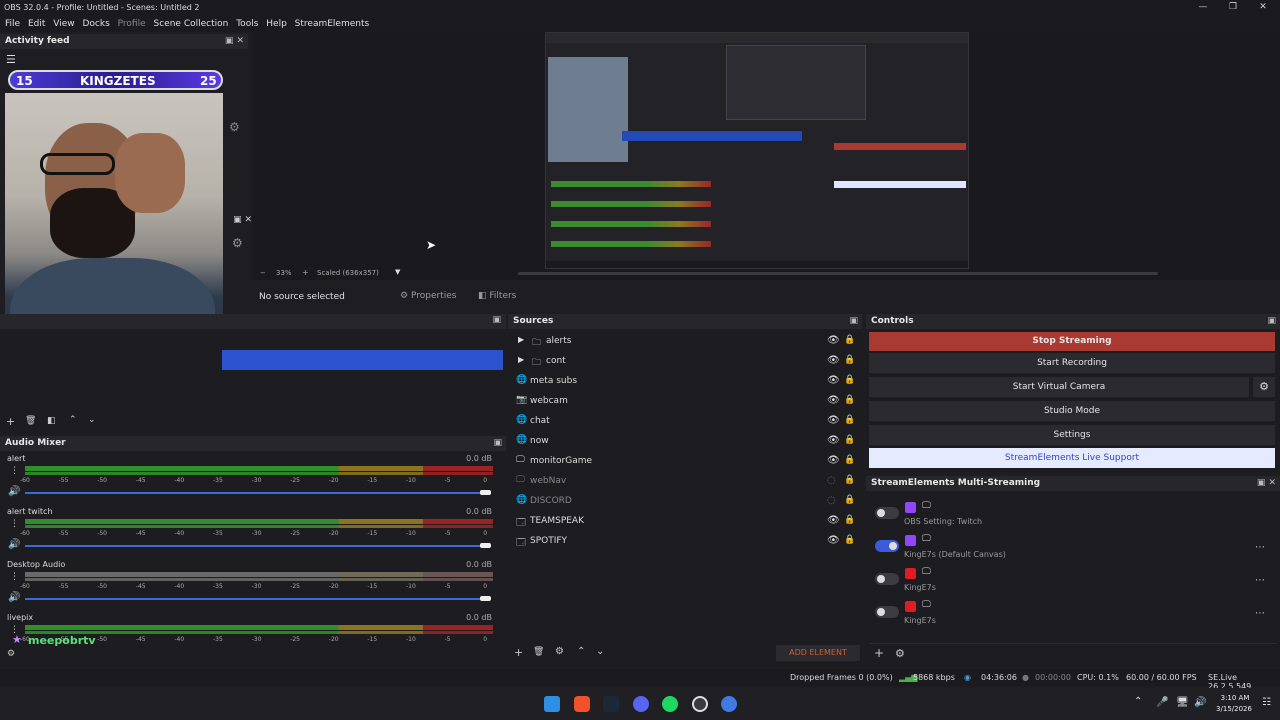 This screenshot has width=1280, height=720. What do you see at coordinates (263, 273) in the screenshot?
I see `zoom-out-button: −` at bounding box center [263, 273].